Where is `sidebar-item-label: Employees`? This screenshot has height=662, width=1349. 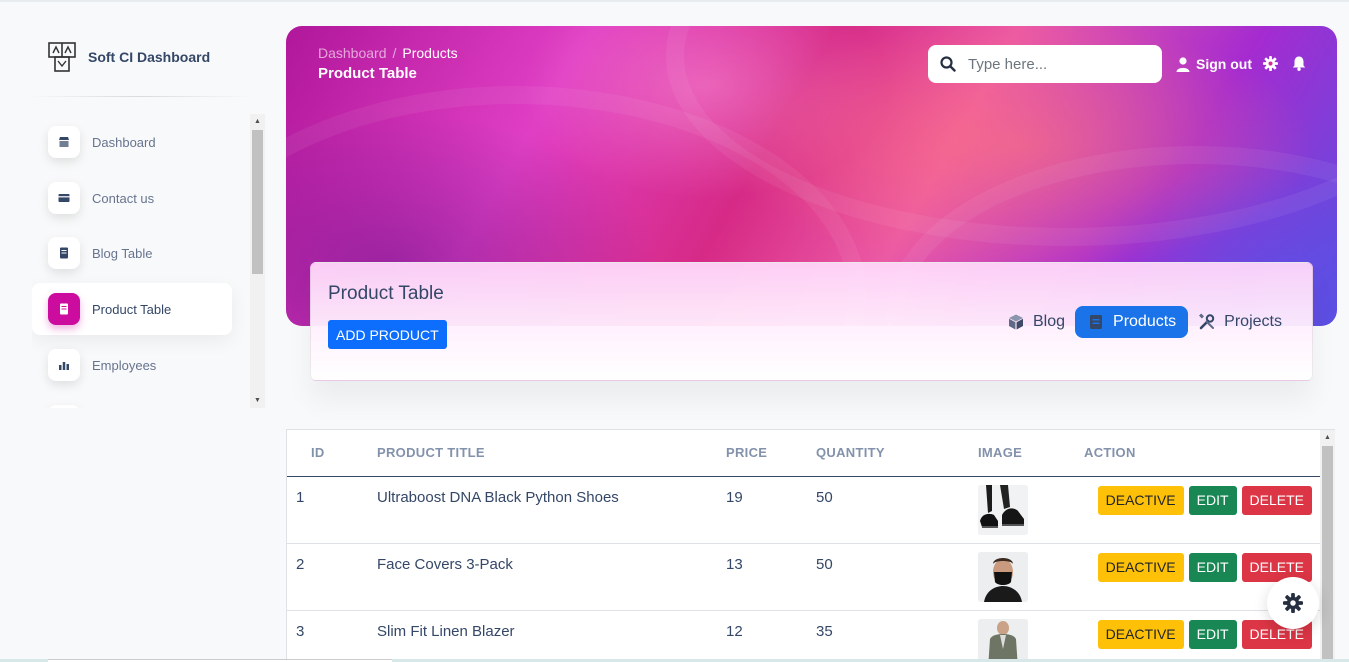 sidebar-item-label: Employees is located at coordinates (124, 365).